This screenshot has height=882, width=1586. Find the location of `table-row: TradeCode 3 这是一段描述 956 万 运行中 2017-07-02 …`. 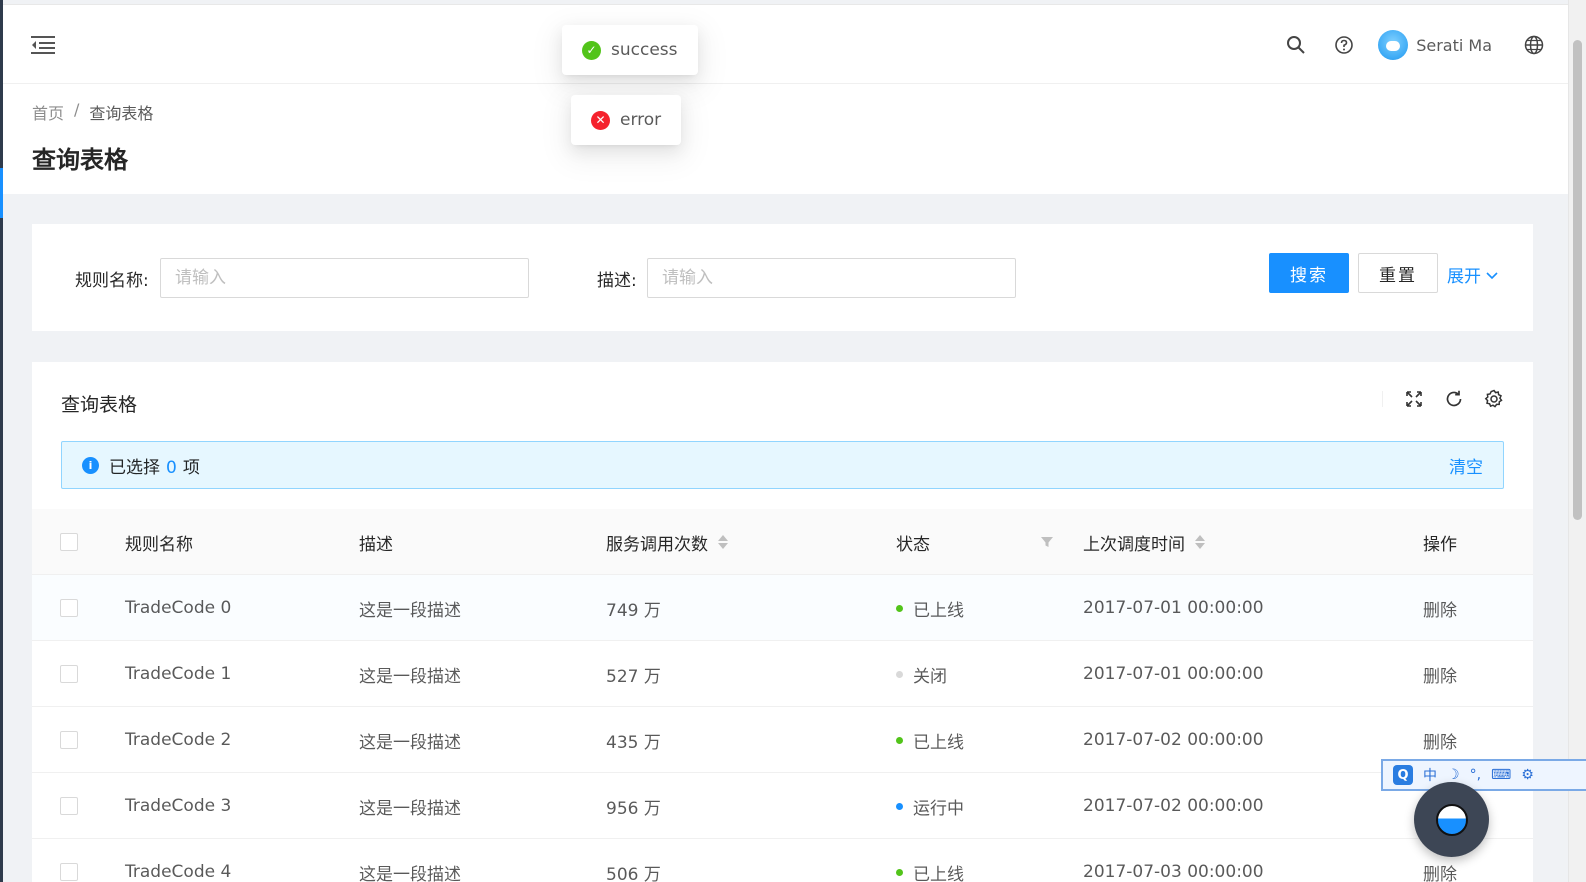

table-row: TradeCode 3 这是一段描述 956 万 运行中 2017-07-02 … is located at coordinates (782, 806).